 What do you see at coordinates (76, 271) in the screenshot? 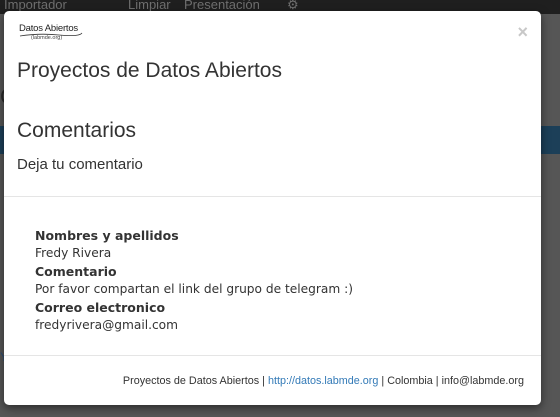
I see `field-label-comment: Comentario` at bounding box center [76, 271].